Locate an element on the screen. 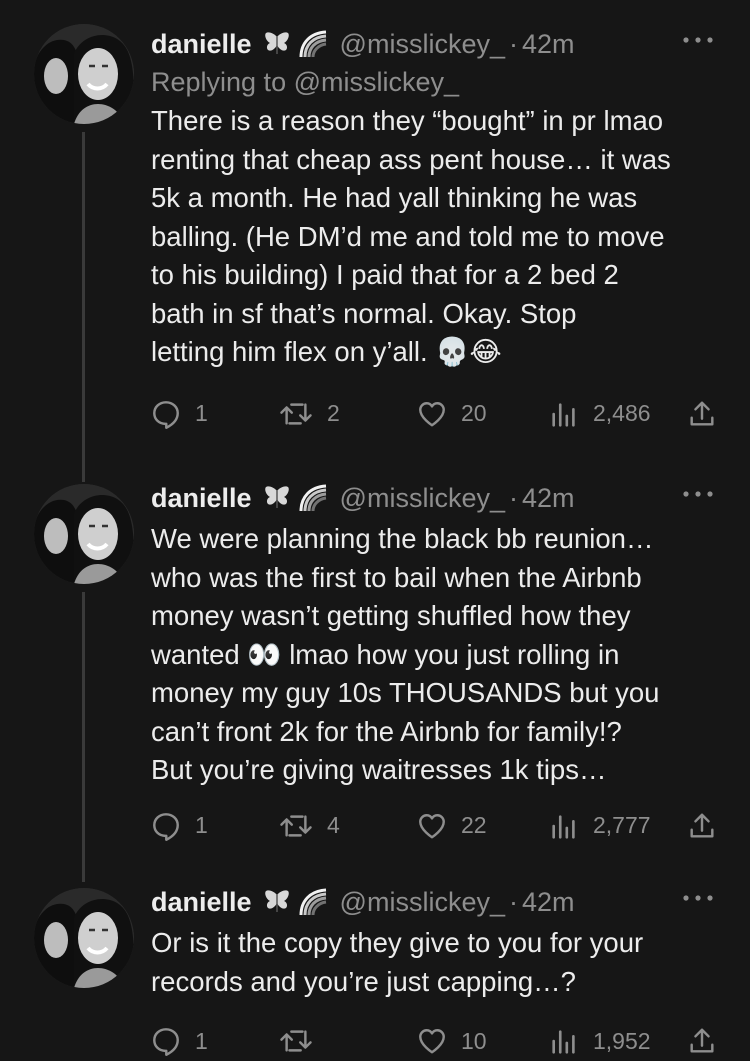 The height and width of the screenshot is (1061, 750). like-count: 22 is located at coordinates (474, 825).